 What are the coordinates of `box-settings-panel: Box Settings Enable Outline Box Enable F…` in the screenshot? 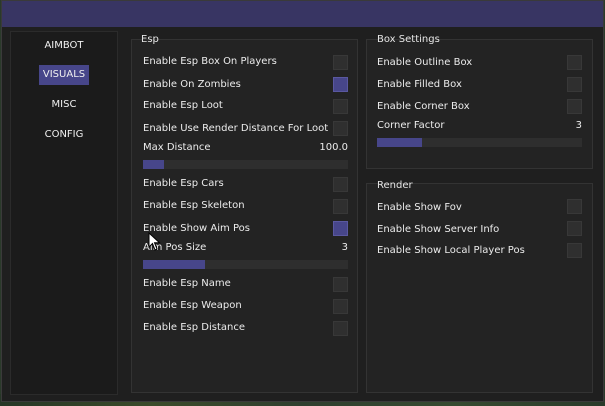 It's located at (479, 101).